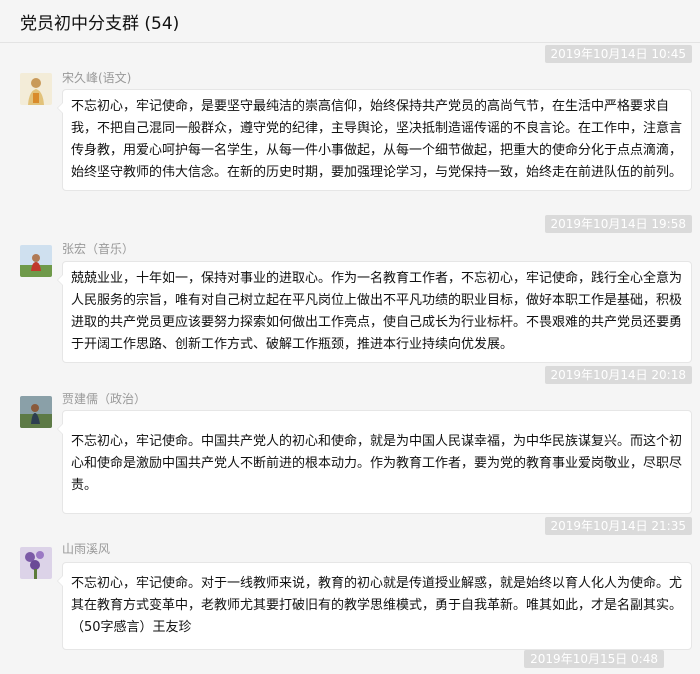  I want to click on chat-header: 党员初中分支群 (54), so click(350, 21).